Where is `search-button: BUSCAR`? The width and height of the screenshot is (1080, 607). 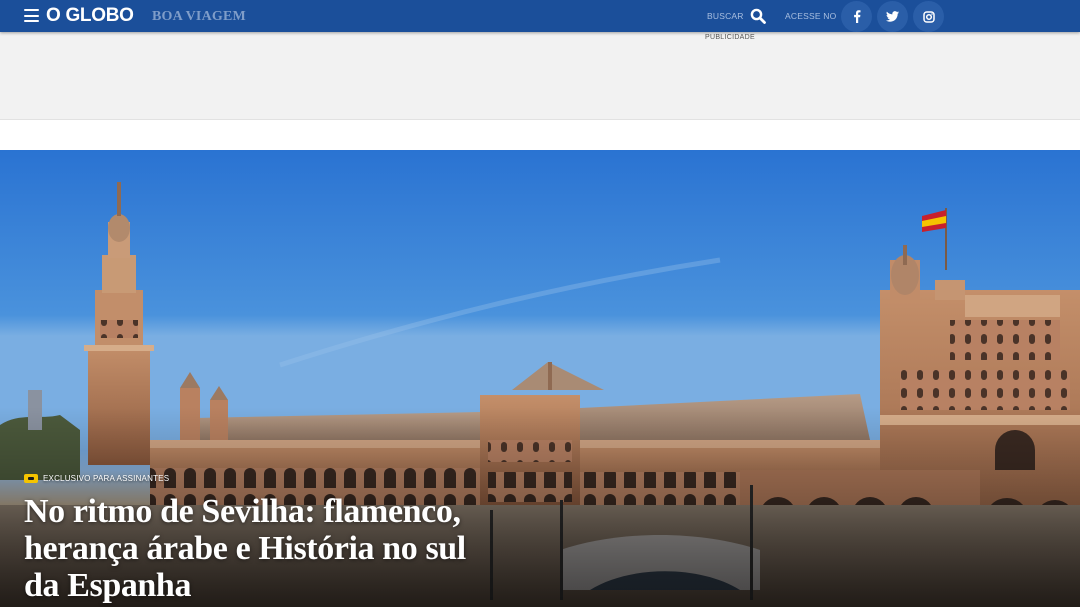 search-button: BUSCAR is located at coordinates (736, 16).